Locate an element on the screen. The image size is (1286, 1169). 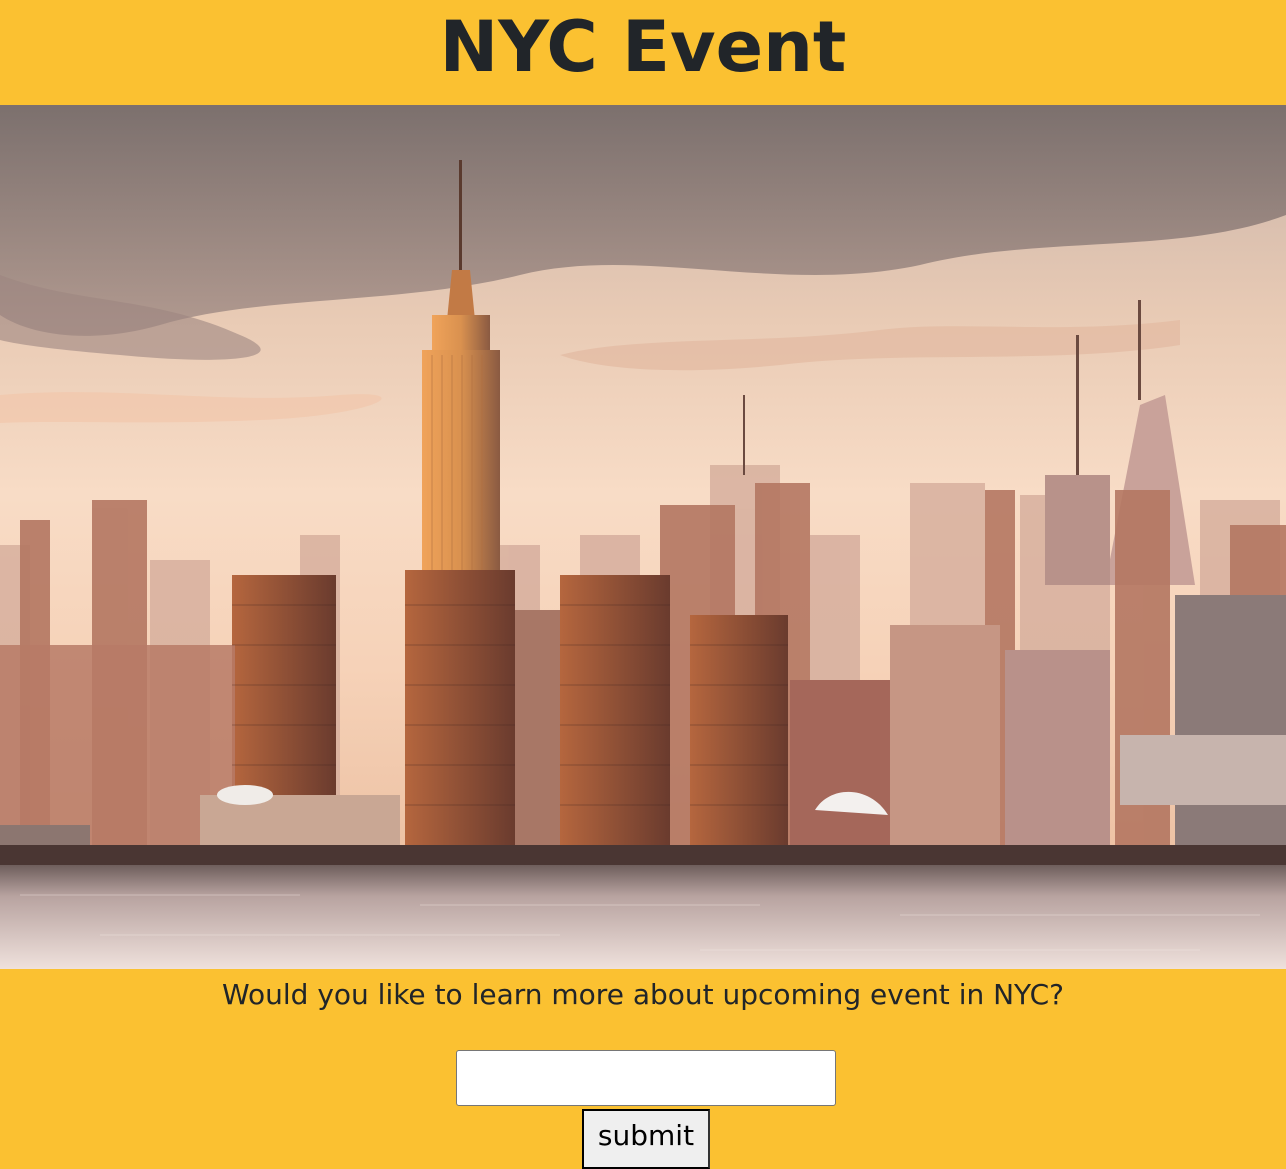
page-title: NYC Event is located at coordinates (643, 46).